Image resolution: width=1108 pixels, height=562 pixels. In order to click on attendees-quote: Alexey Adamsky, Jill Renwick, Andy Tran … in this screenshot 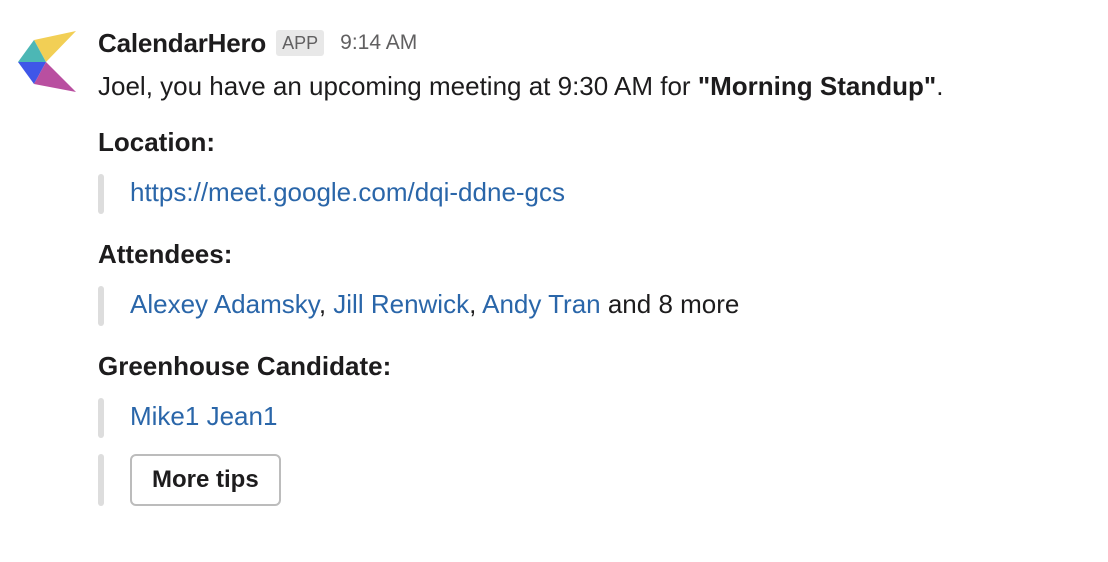, I will do `click(593, 306)`.